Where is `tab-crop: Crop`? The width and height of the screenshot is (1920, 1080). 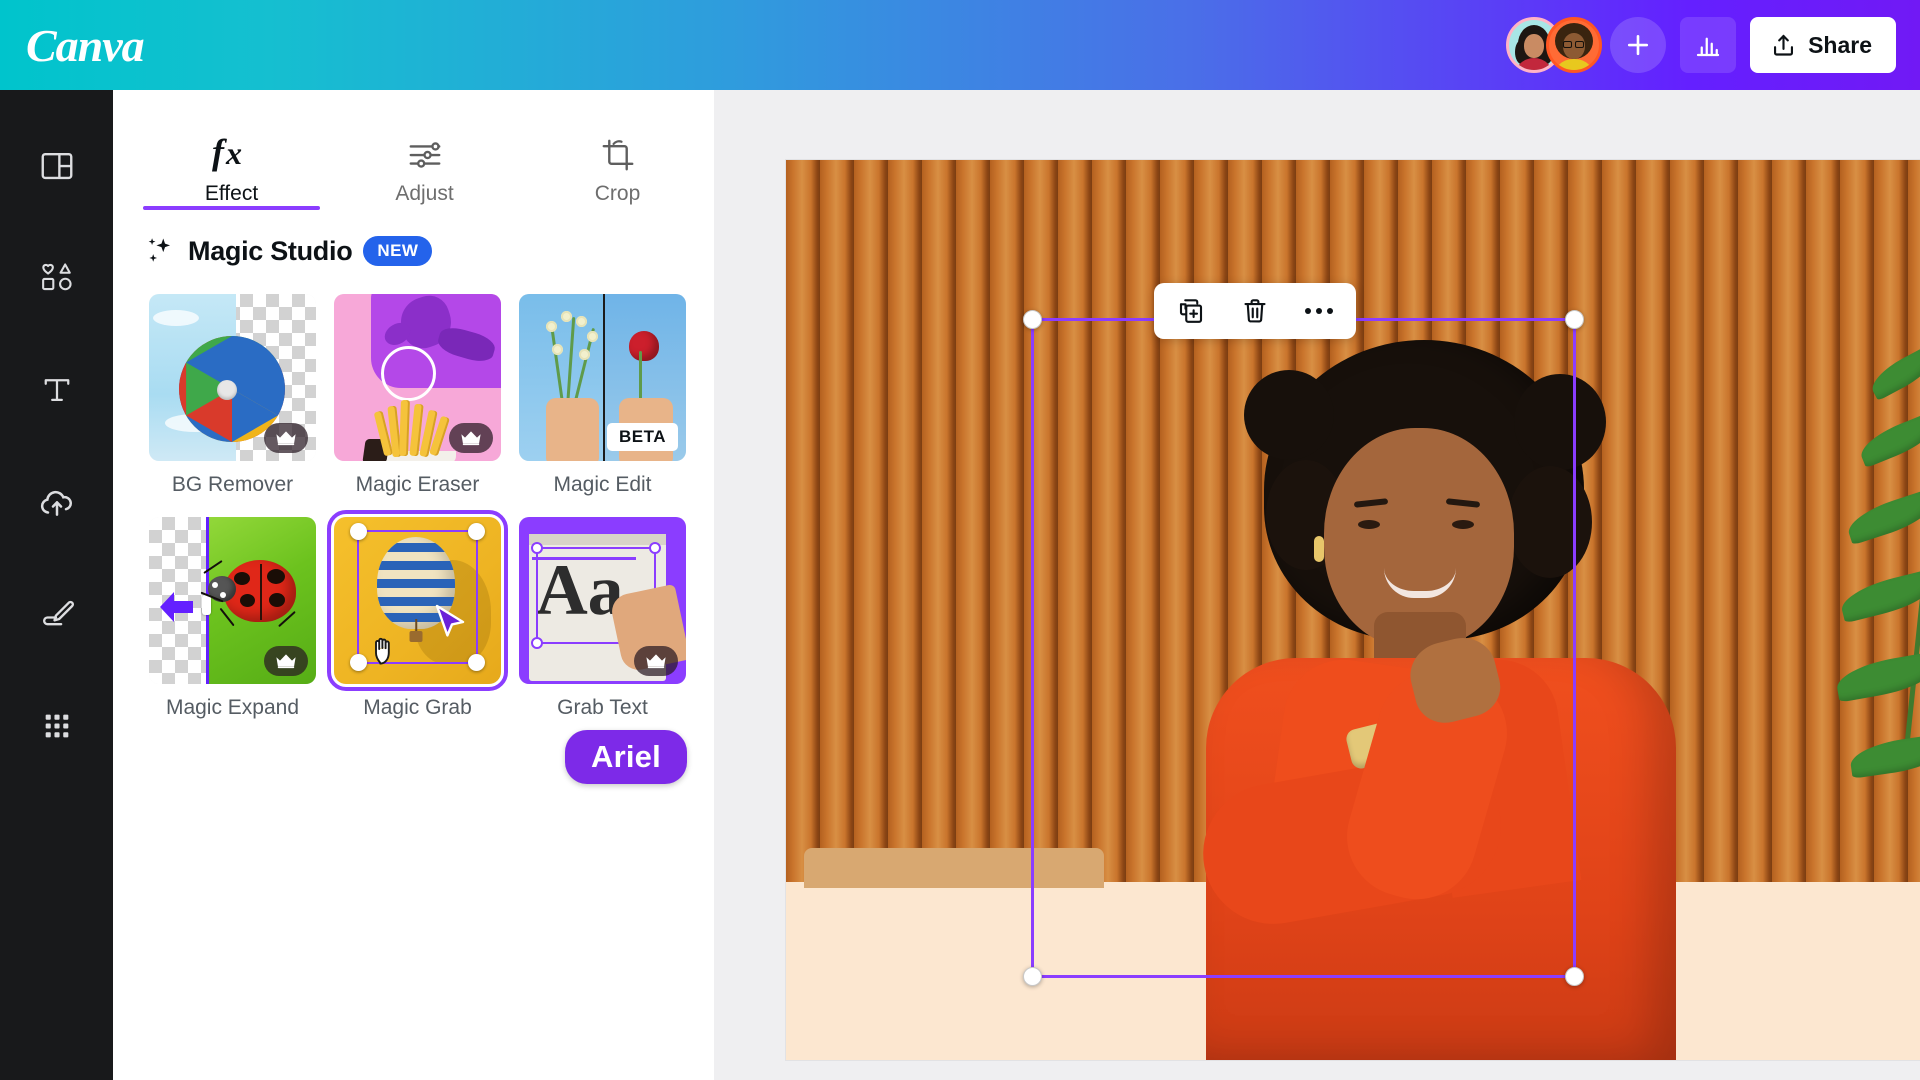
tab-crop: Crop is located at coordinates (617, 158).